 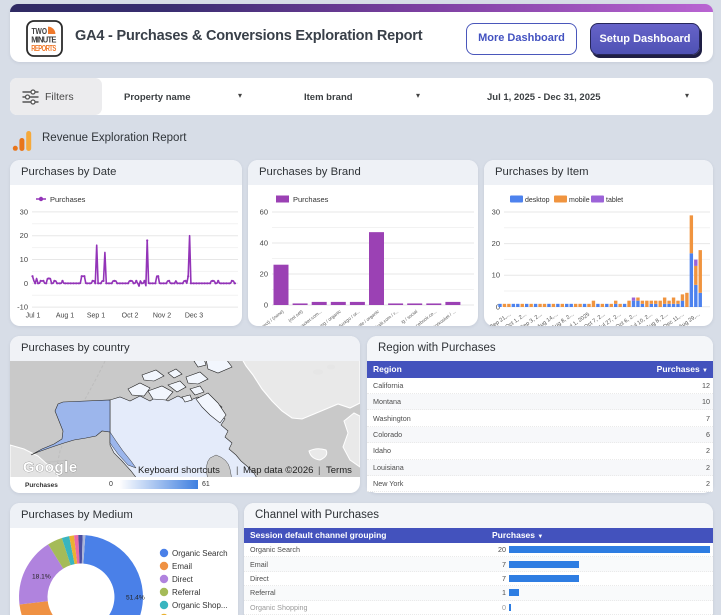 What do you see at coordinates (182, 566) in the screenshot?
I see `svg-text: Email` at bounding box center [182, 566].